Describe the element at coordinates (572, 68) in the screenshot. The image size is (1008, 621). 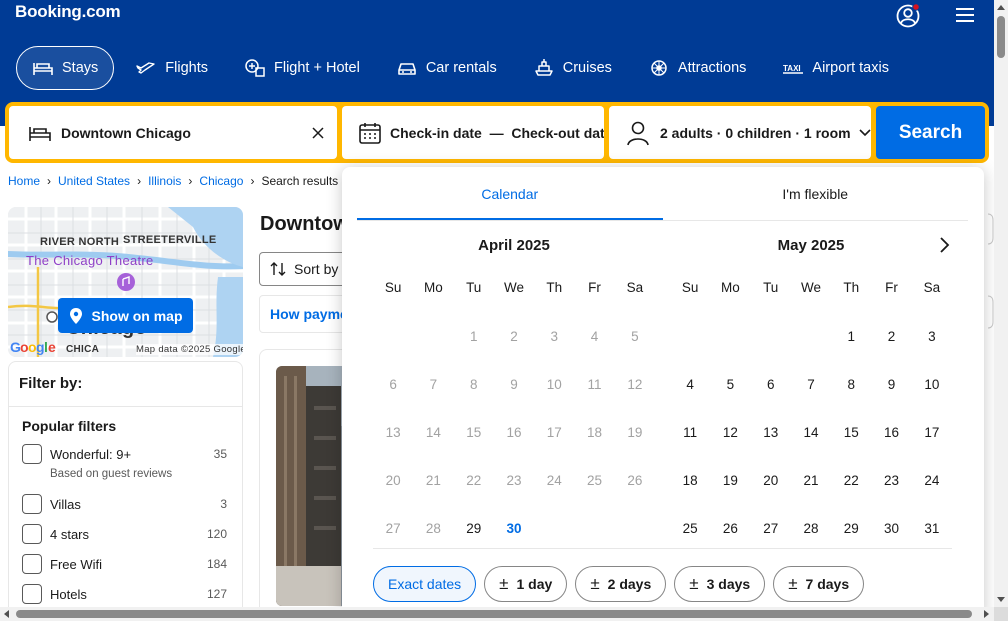
I see `nav-cruises: Cruises` at that location.